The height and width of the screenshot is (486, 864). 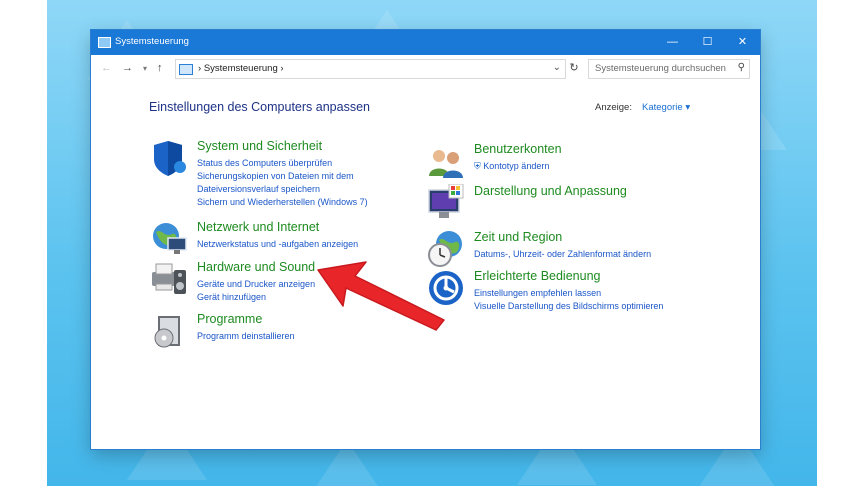 I want to click on annotation-arrow-icon, so click(x=381, y=296).